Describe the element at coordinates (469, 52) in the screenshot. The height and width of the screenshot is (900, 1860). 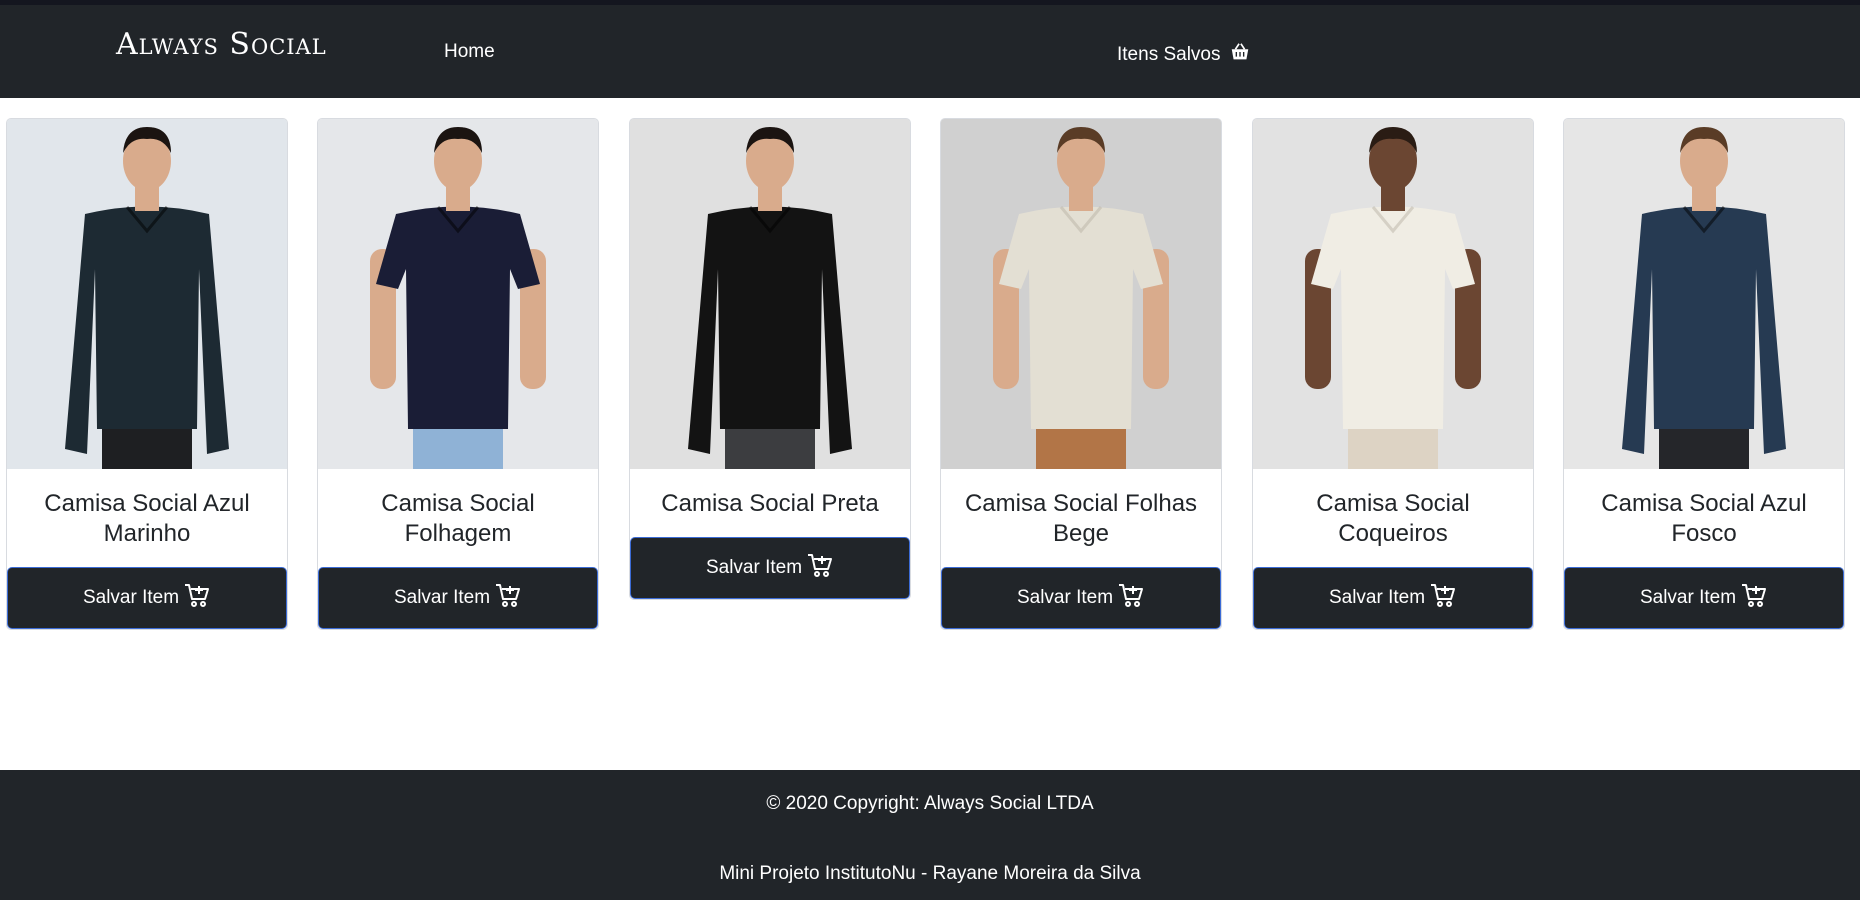
I see `nav-home-link: Home` at that location.